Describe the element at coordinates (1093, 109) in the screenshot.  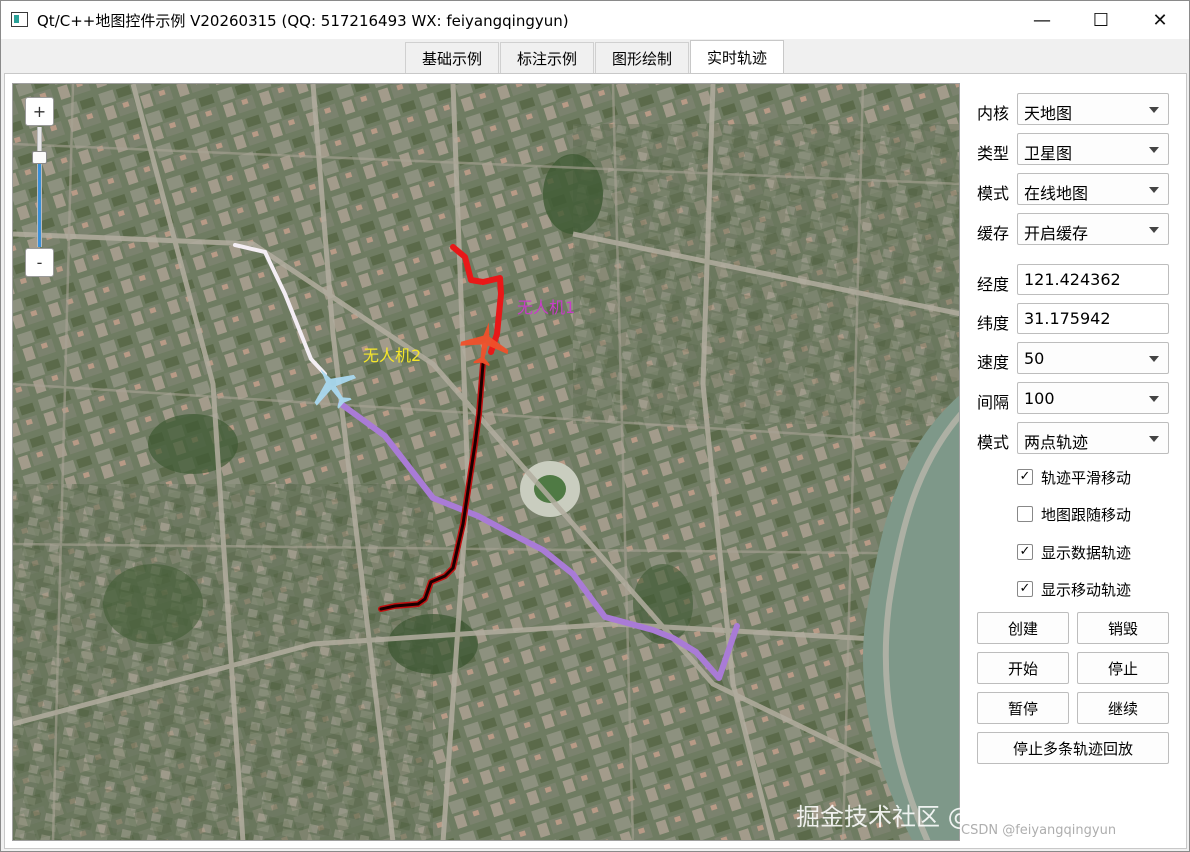
I see `kernel-select: 天地图` at that location.